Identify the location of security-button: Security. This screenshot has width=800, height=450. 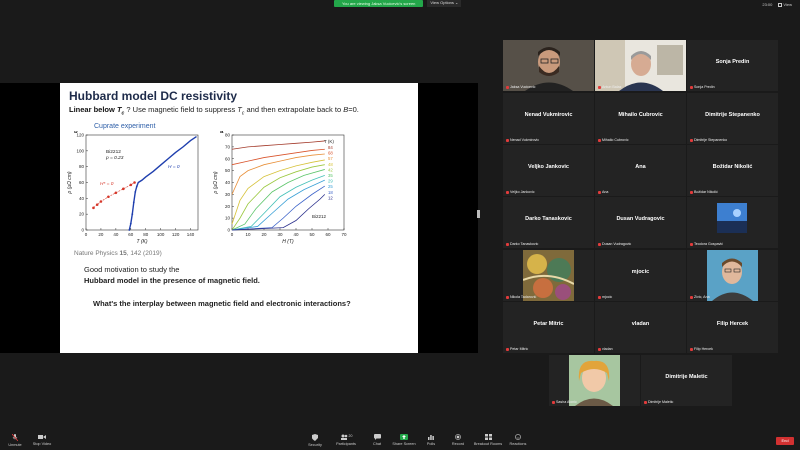
(315, 440).